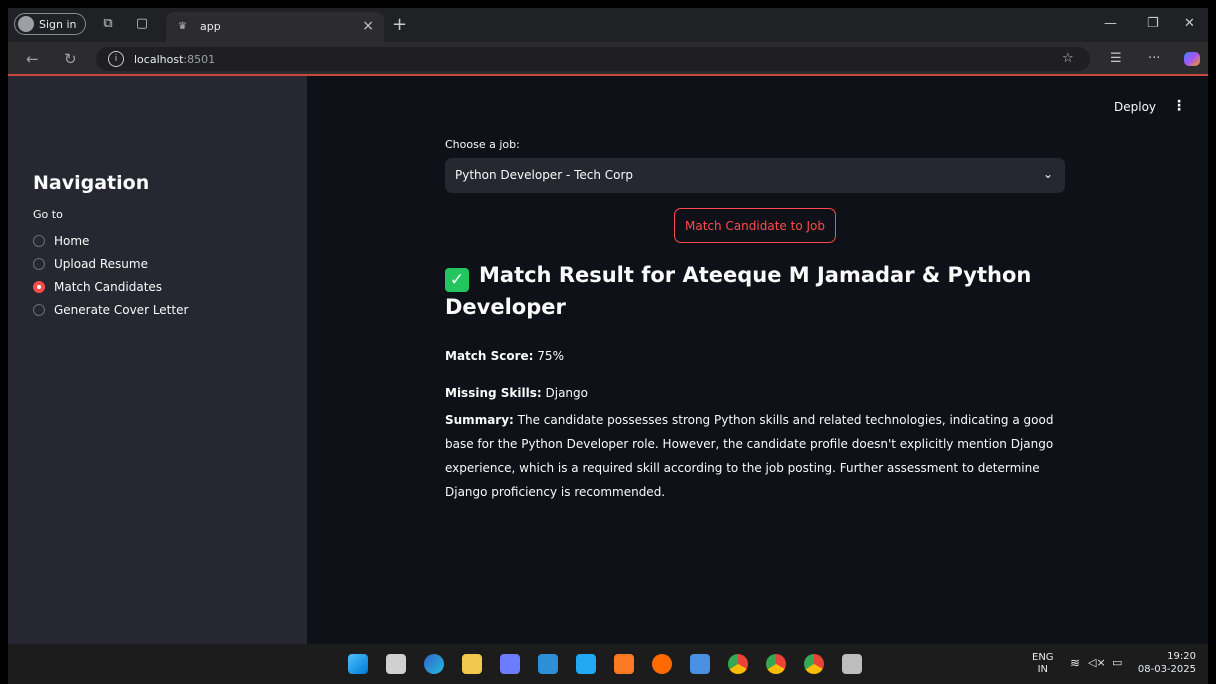 The height and width of the screenshot is (684, 1216). I want to click on tab-actions-icon: ▢, so click(142, 24).